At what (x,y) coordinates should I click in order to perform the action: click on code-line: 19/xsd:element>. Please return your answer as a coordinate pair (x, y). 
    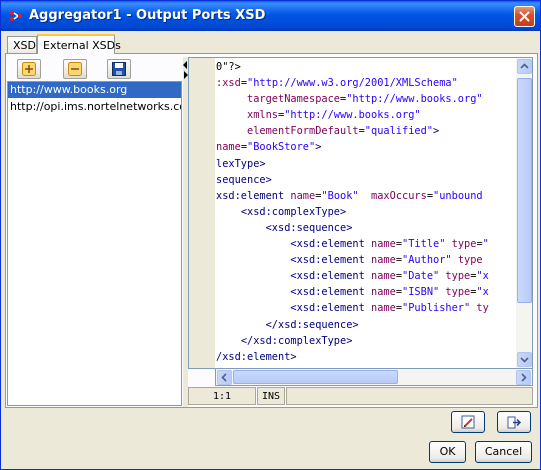
    Looking at the image, I should click on (352, 357).